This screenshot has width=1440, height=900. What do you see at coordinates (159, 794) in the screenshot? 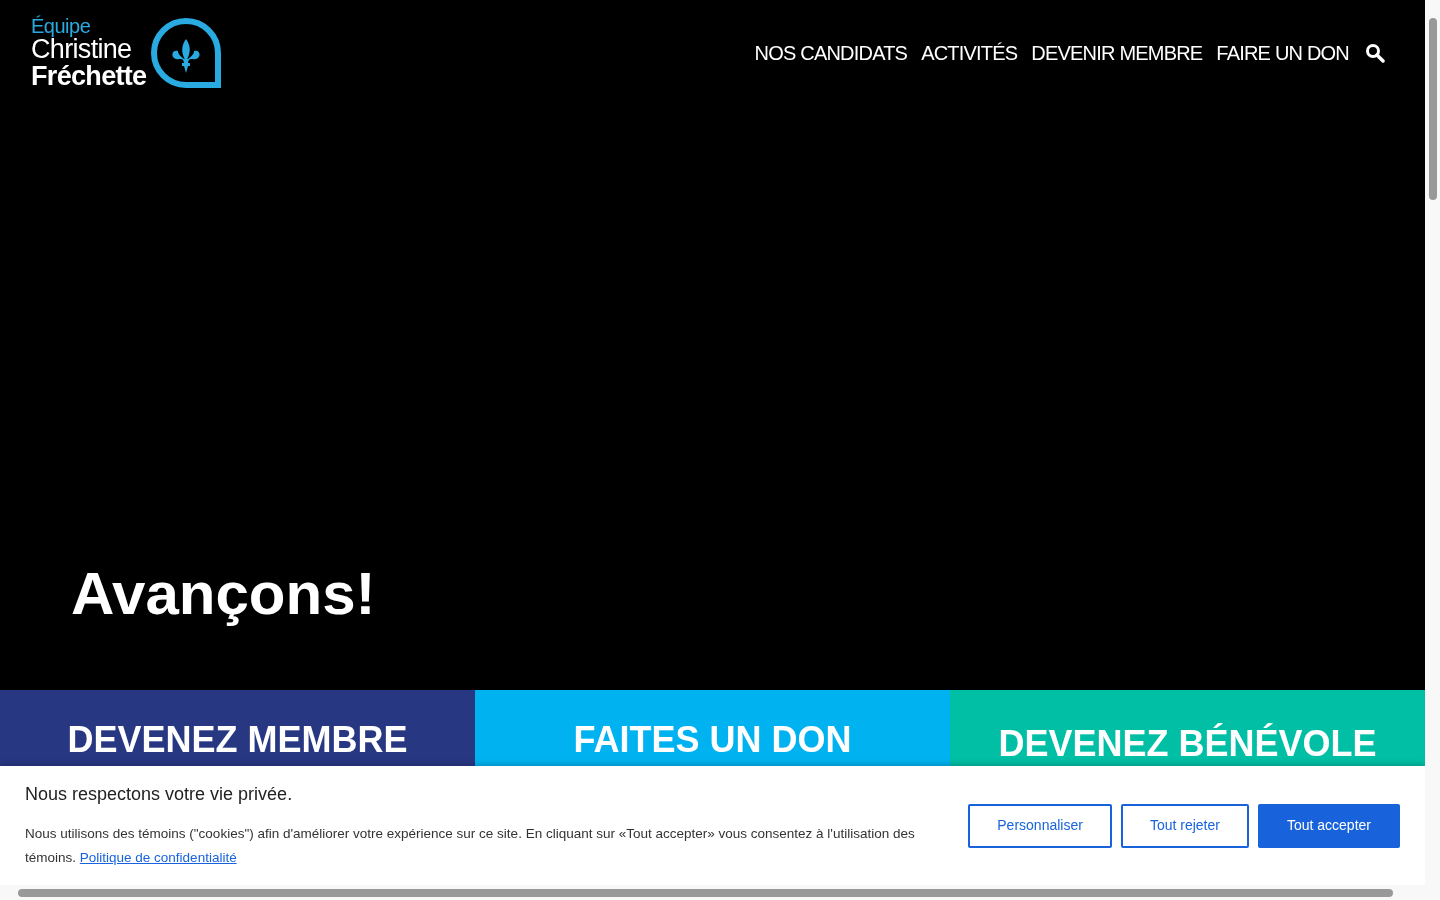
I see `cookie-title: Nous respectons votre vie privée.` at bounding box center [159, 794].